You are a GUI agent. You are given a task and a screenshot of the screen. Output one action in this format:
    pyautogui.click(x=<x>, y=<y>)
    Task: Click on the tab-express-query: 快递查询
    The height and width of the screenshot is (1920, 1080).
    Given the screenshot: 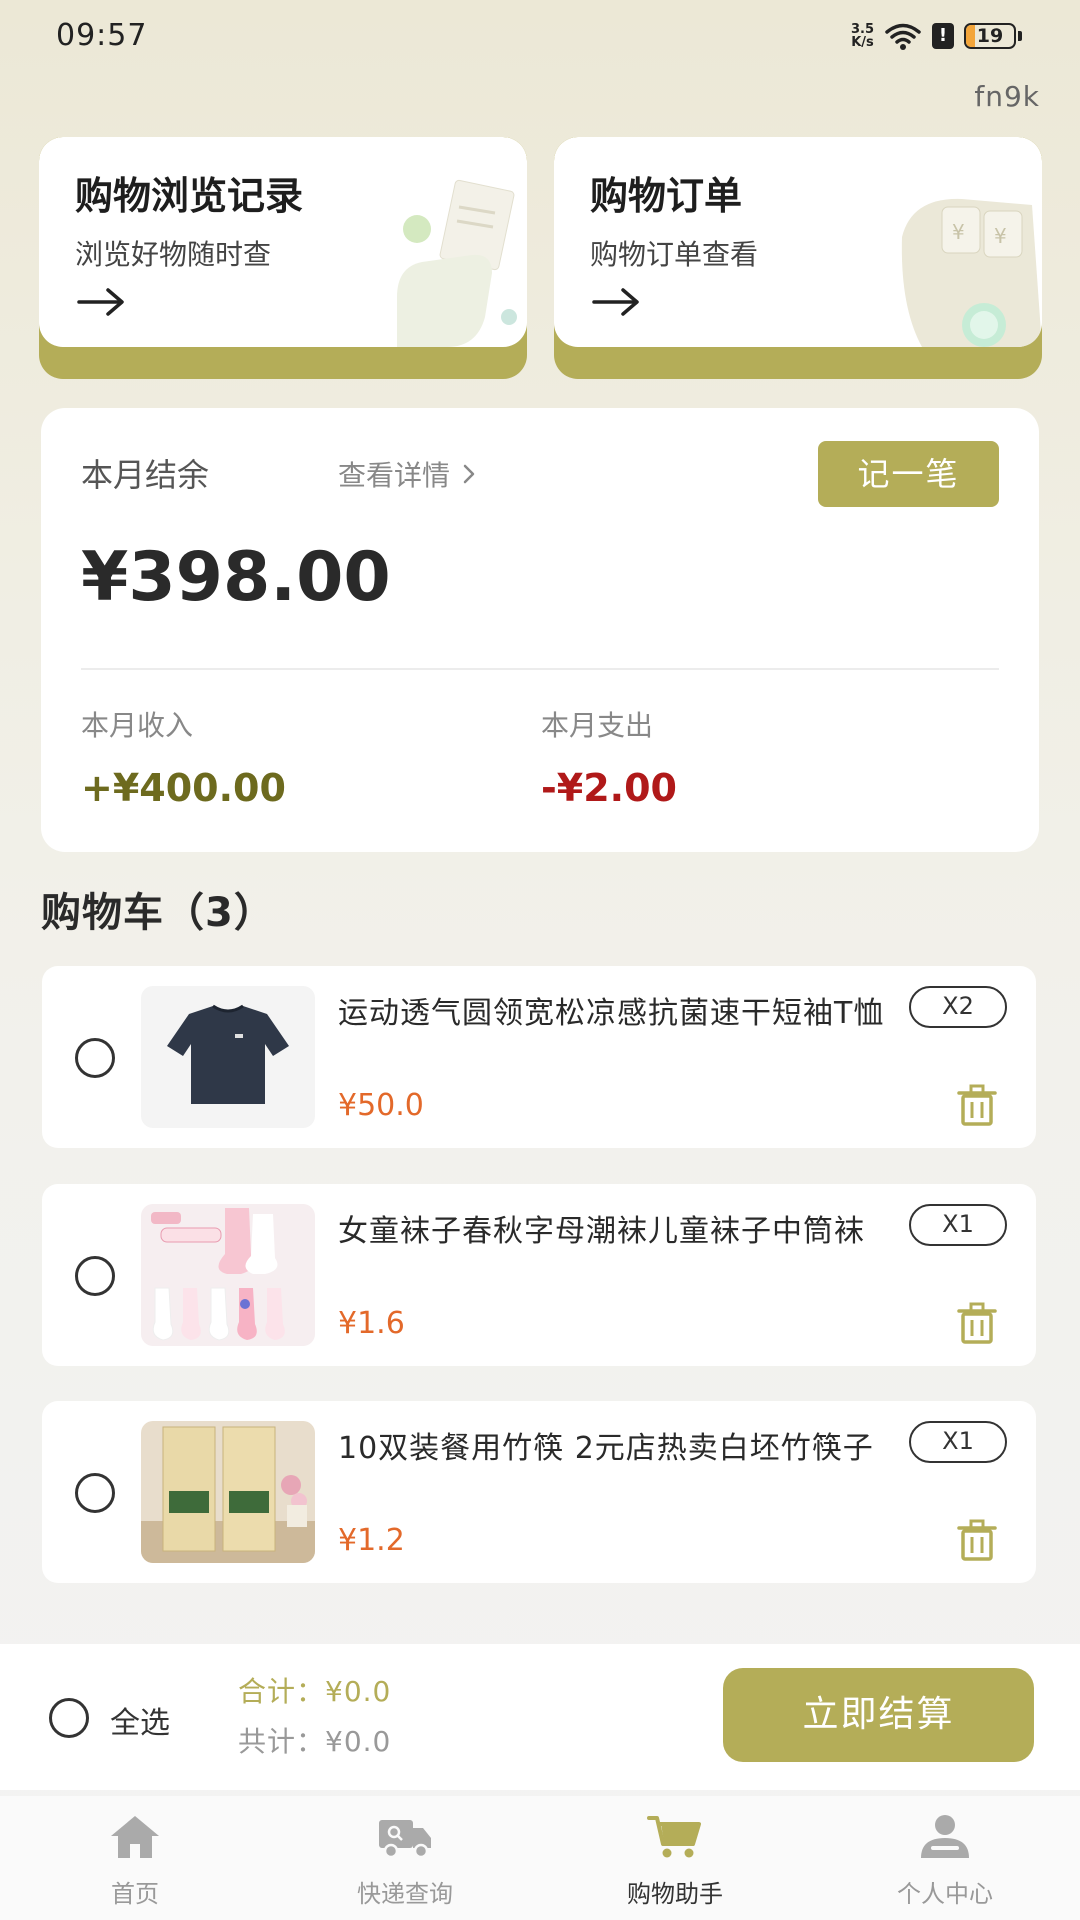 What is the action you would take?
    pyautogui.click(x=405, y=1858)
    